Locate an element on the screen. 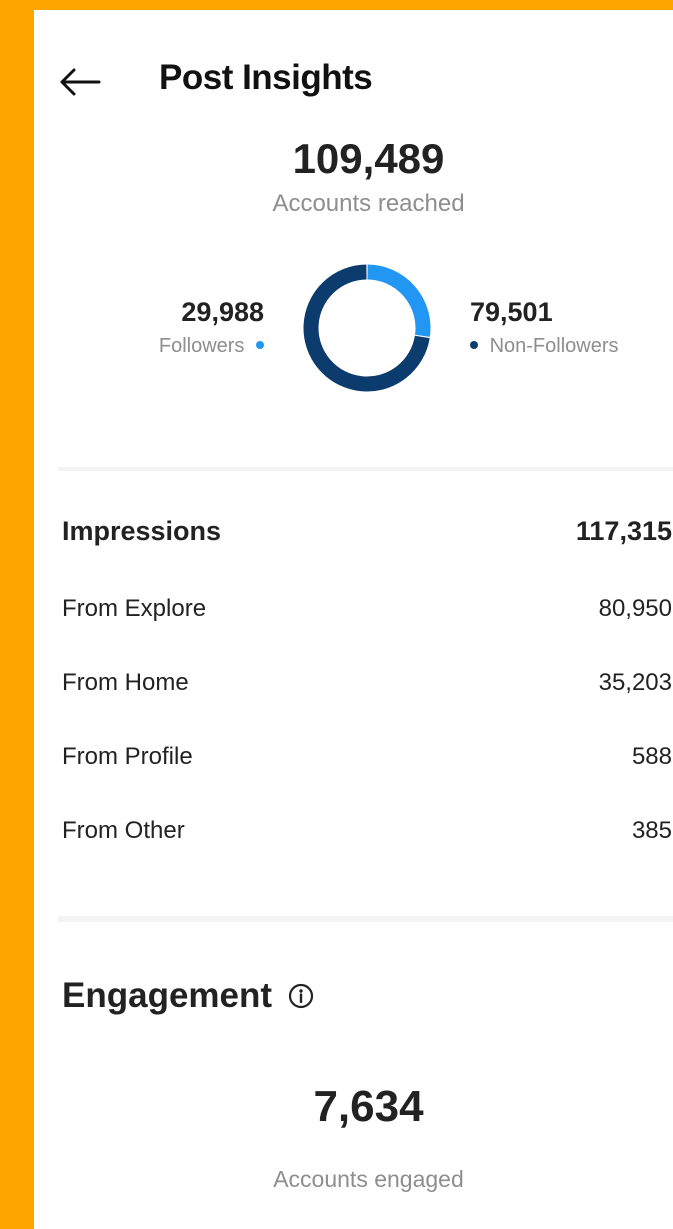 This screenshot has height=1229, width=673. impression-source-label: From Other is located at coordinates (123, 830).